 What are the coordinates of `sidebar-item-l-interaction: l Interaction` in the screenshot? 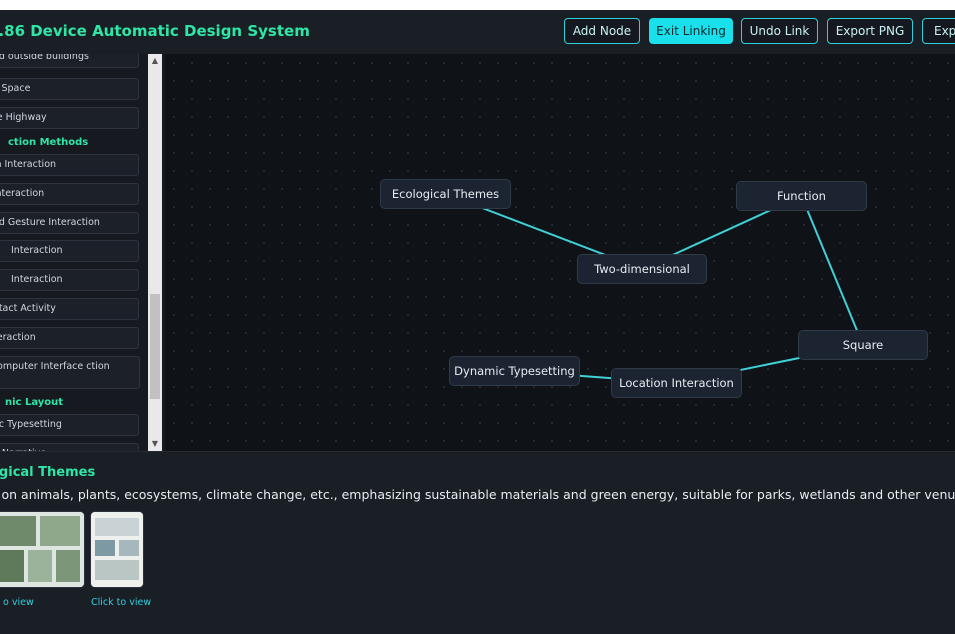 It's located at (69, 194).